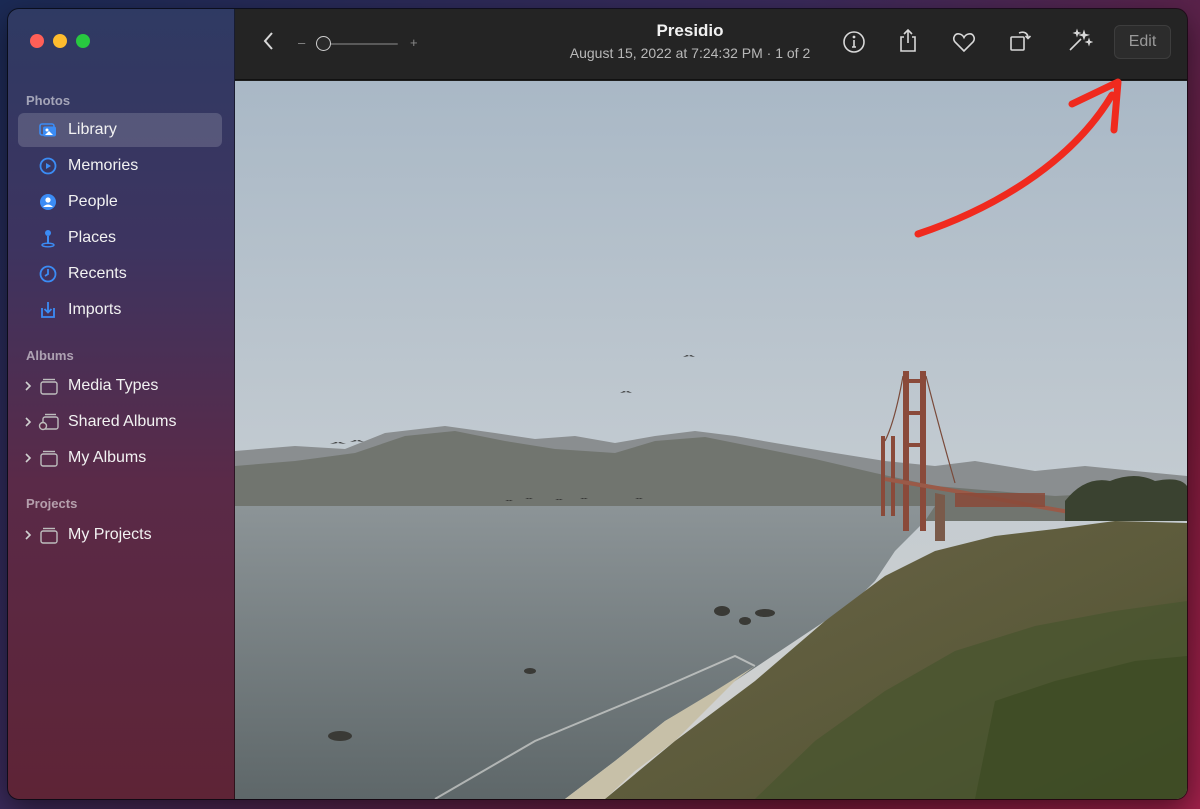 The width and height of the screenshot is (1200, 809). Describe the element at coordinates (103, 165) in the screenshot. I see `sidebar-item-label: Memories` at that location.